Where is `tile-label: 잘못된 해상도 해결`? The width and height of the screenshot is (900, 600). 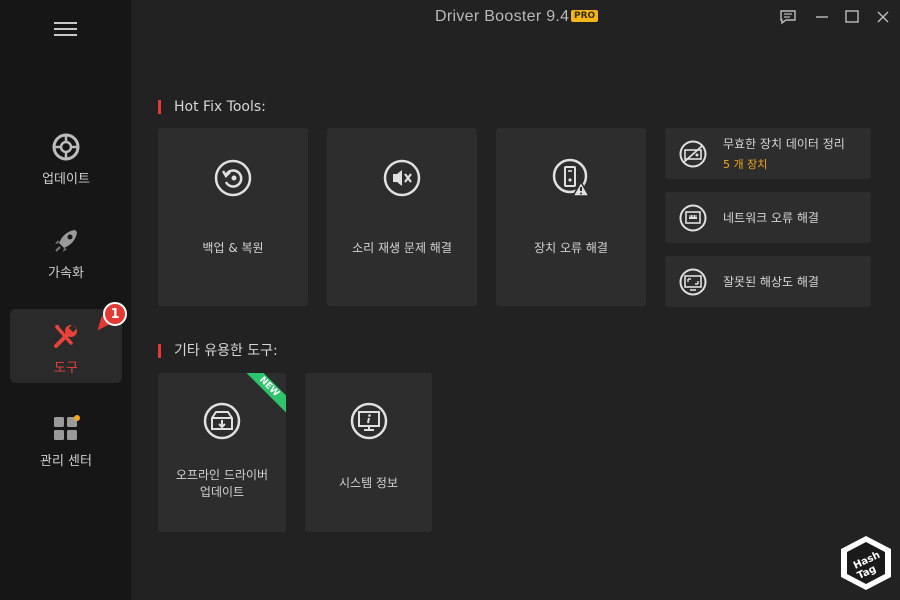 tile-label: 잘못된 해상도 해결 is located at coordinates (771, 282).